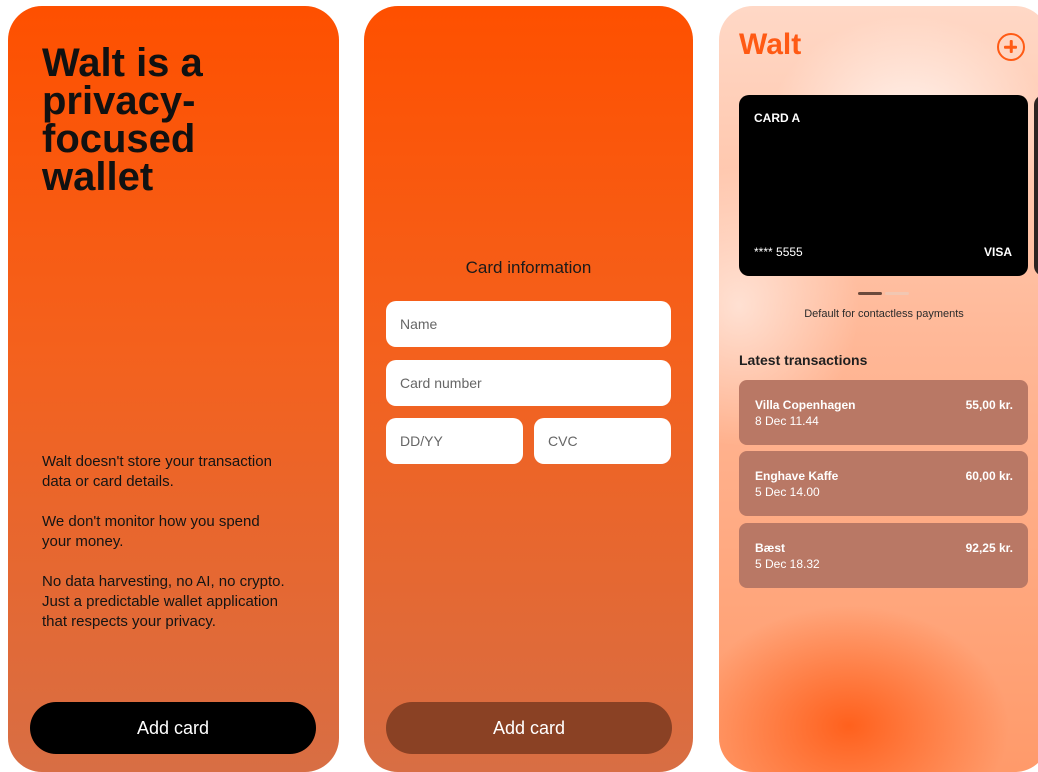  I want to click on default-payment-label: Default for contactless payments, so click(884, 314).